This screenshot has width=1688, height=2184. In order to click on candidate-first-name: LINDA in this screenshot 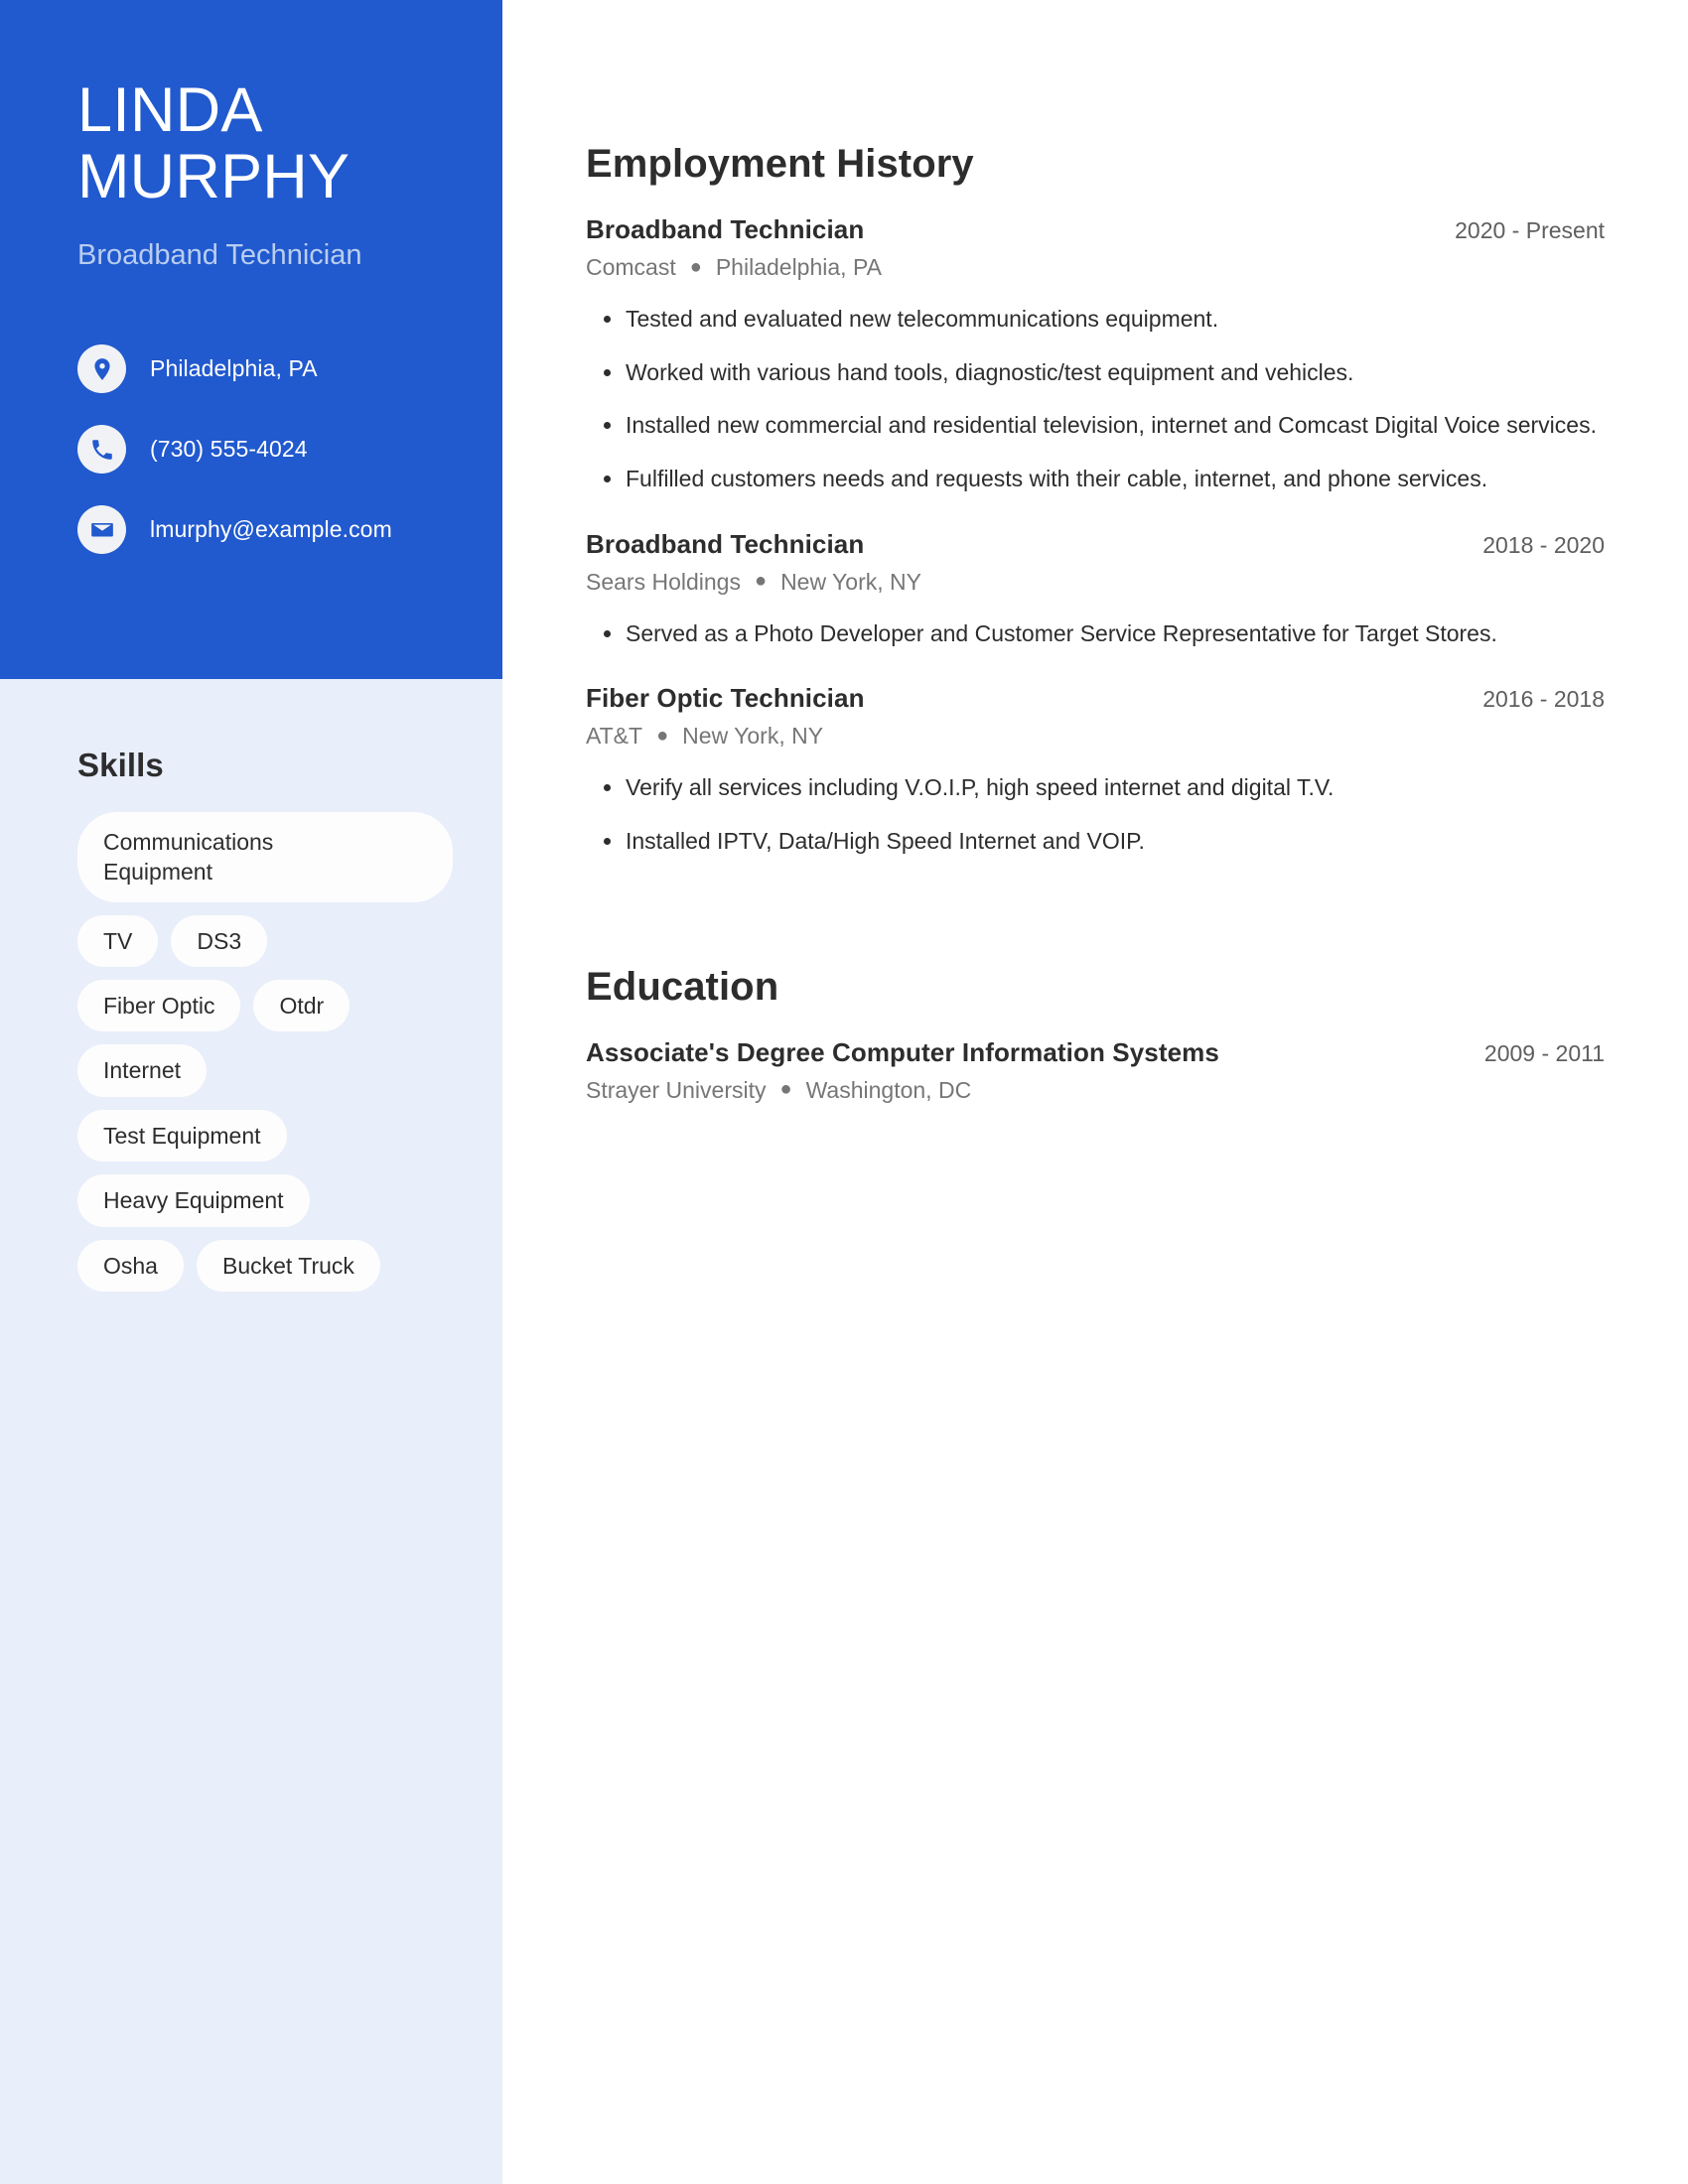, I will do `click(170, 110)`.